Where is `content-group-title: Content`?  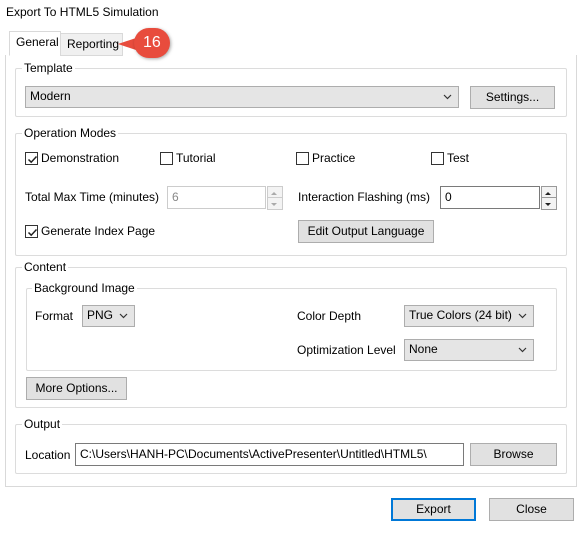 content-group-title: Content is located at coordinates (45, 267).